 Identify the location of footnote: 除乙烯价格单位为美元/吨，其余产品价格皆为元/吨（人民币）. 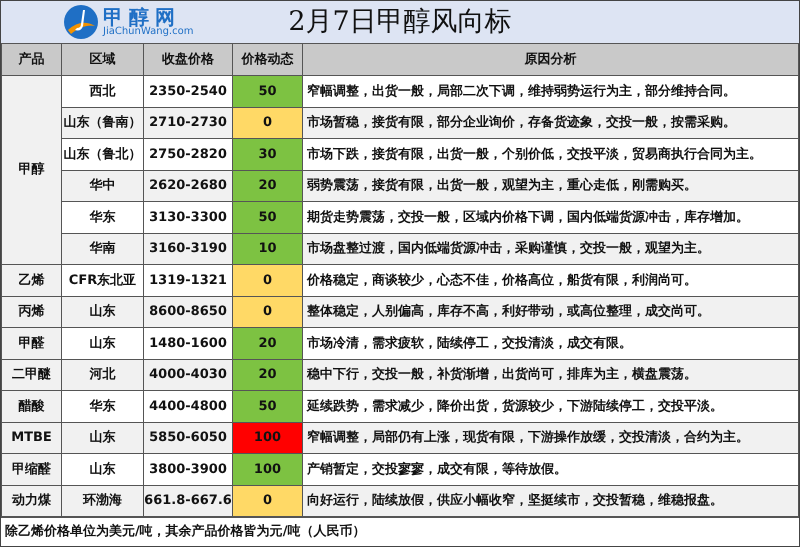
(185, 532).